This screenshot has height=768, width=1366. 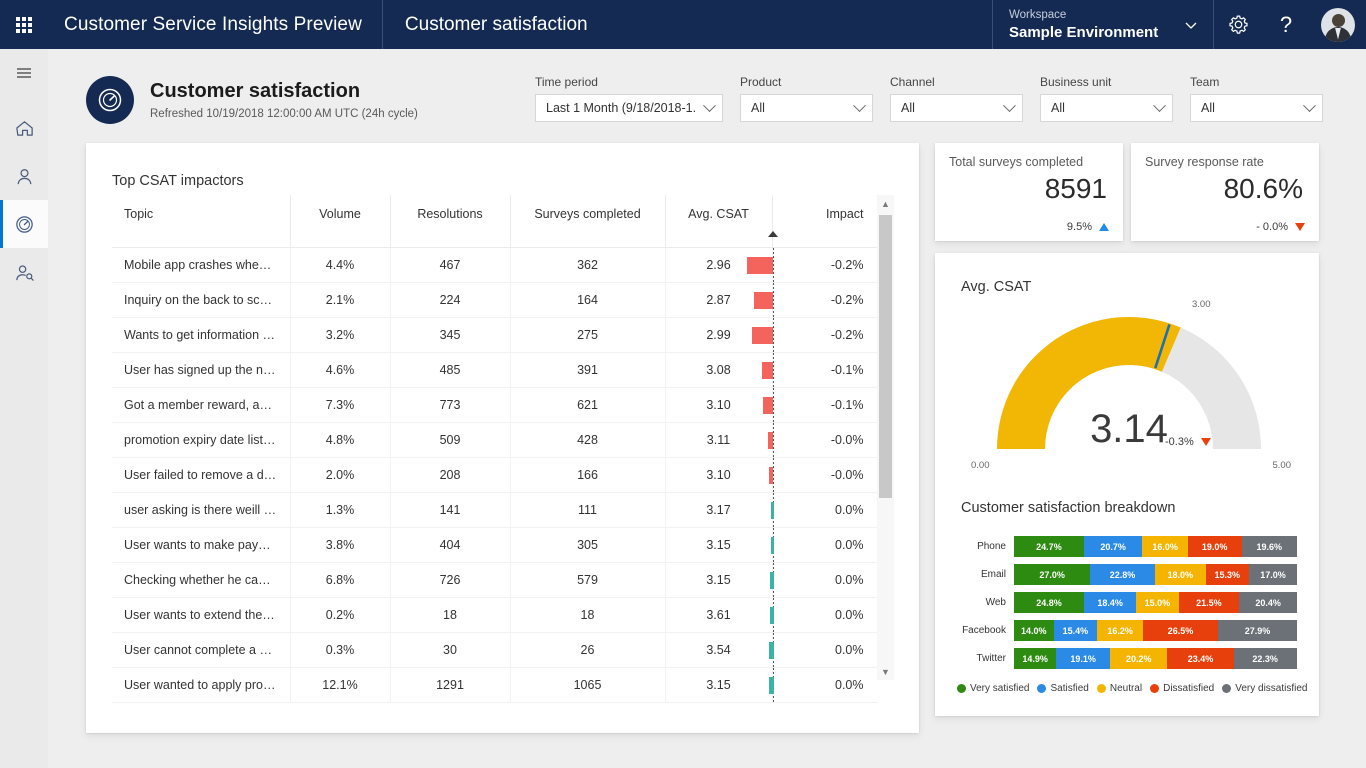 What do you see at coordinates (340, 580) in the screenshot?
I see `cell-volume: 6.8%` at bounding box center [340, 580].